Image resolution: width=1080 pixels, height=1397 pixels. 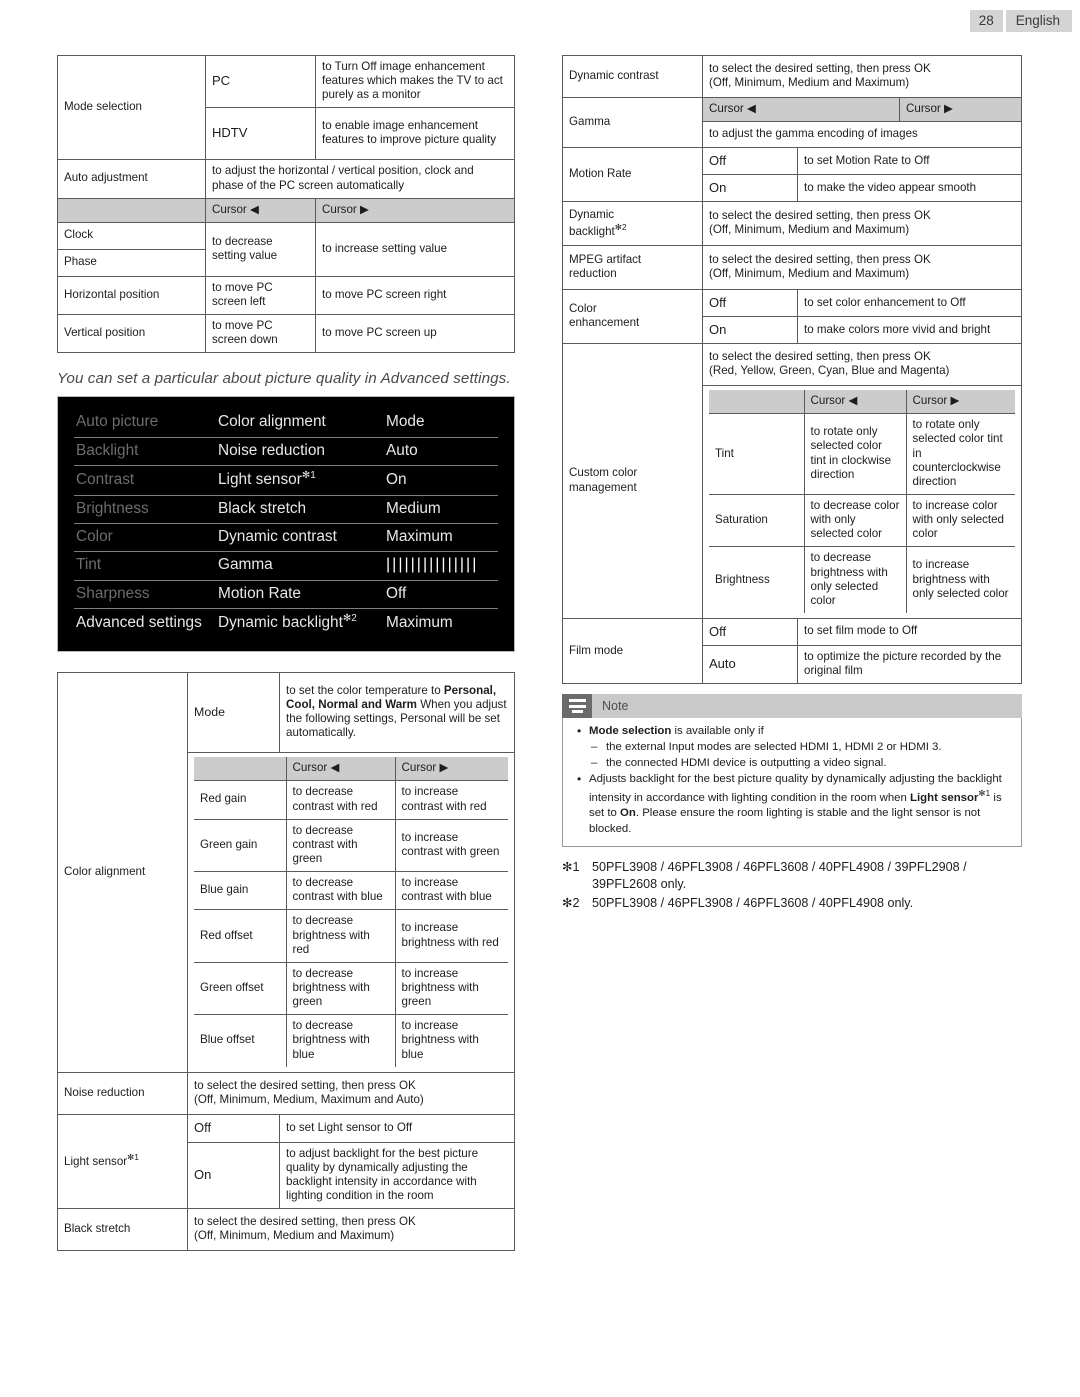 What do you see at coordinates (440, 480) in the screenshot?
I see `osd-value-on: On` at bounding box center [440, 480].